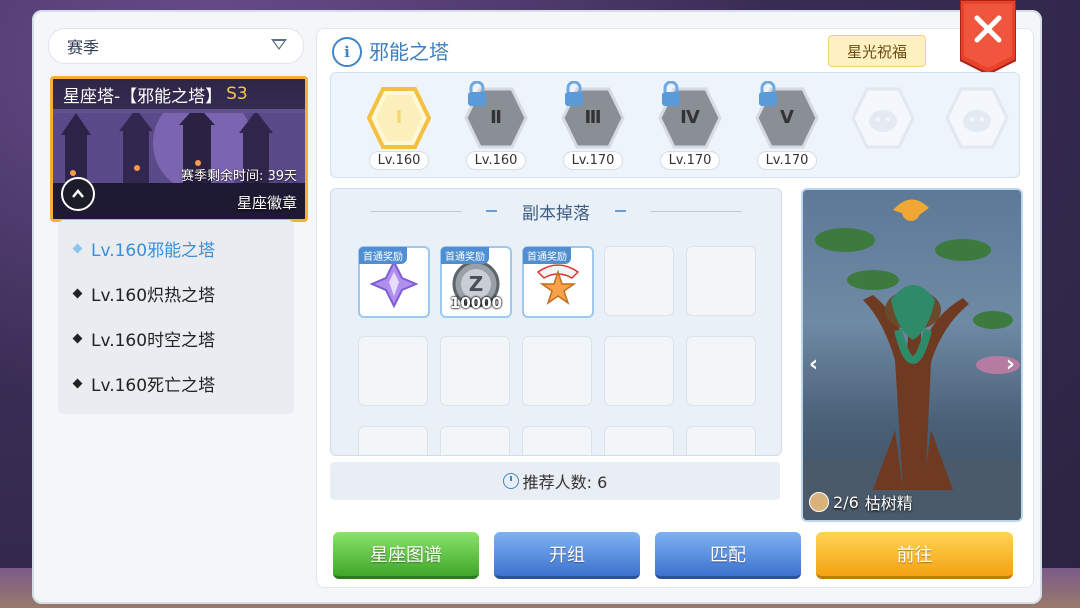  I want to click on selected-tower-card: 星座塔-【邪能之塔】 S3 赛季剩余时间: 39天 星座徽章, so click(179, 149).